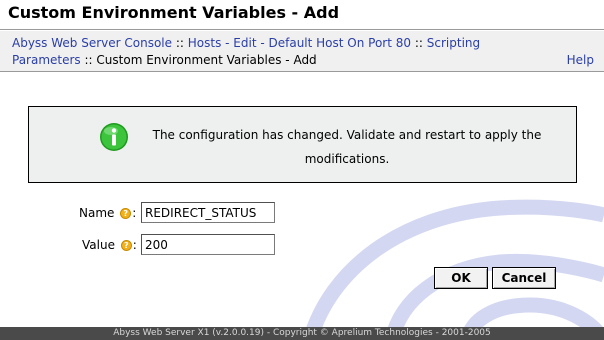  I want to click on help-link: Help, so click(580, 60).